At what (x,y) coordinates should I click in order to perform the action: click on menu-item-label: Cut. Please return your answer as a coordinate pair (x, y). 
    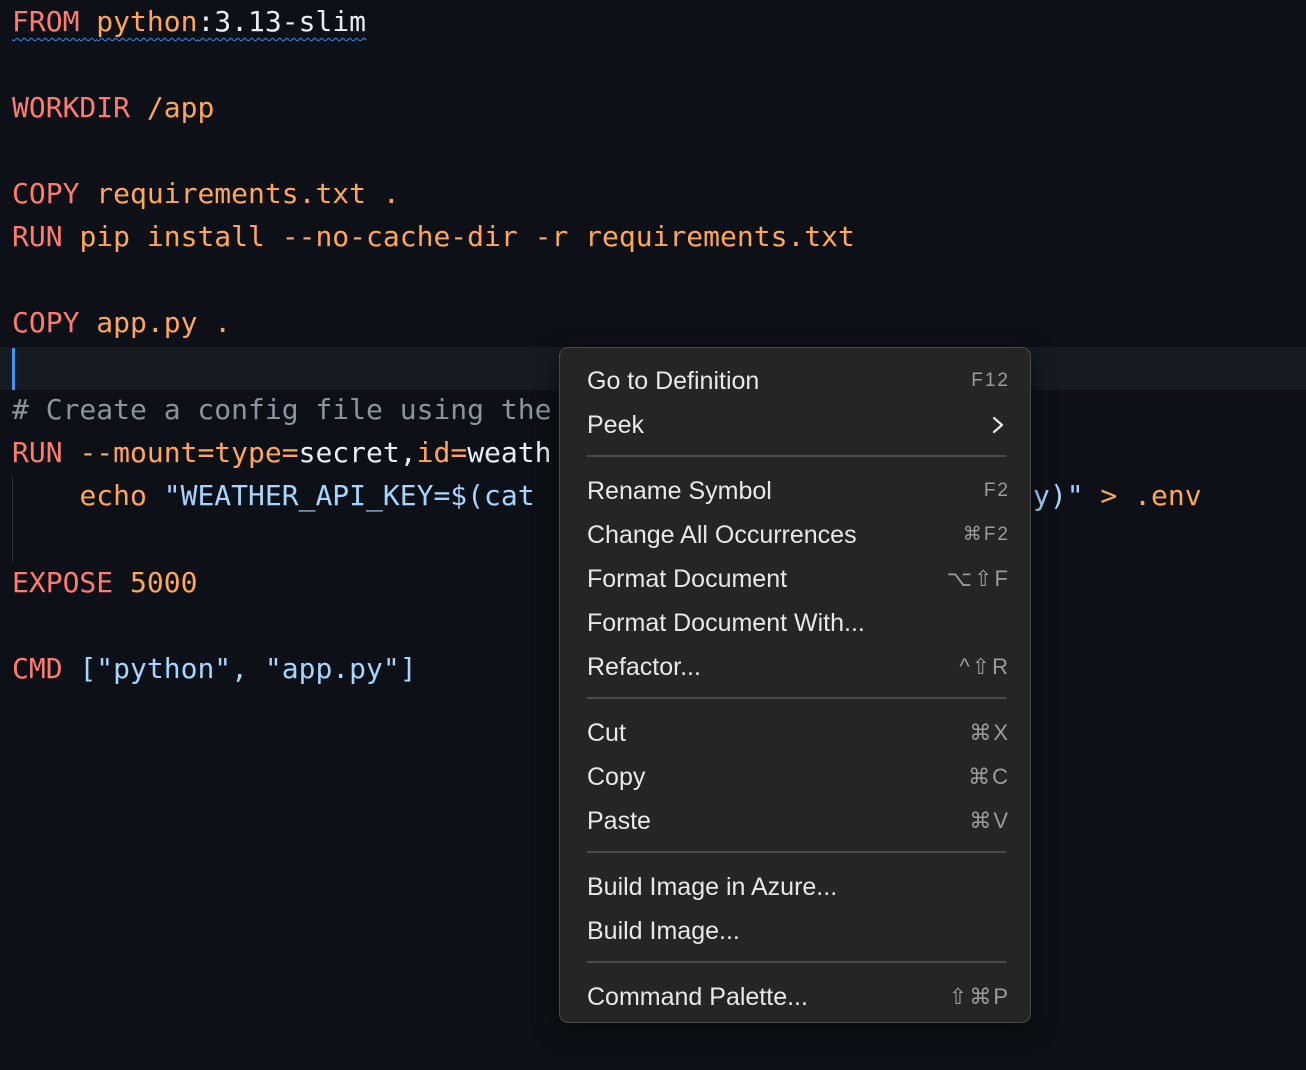
    Looking at the image, I should click on (606, 733).